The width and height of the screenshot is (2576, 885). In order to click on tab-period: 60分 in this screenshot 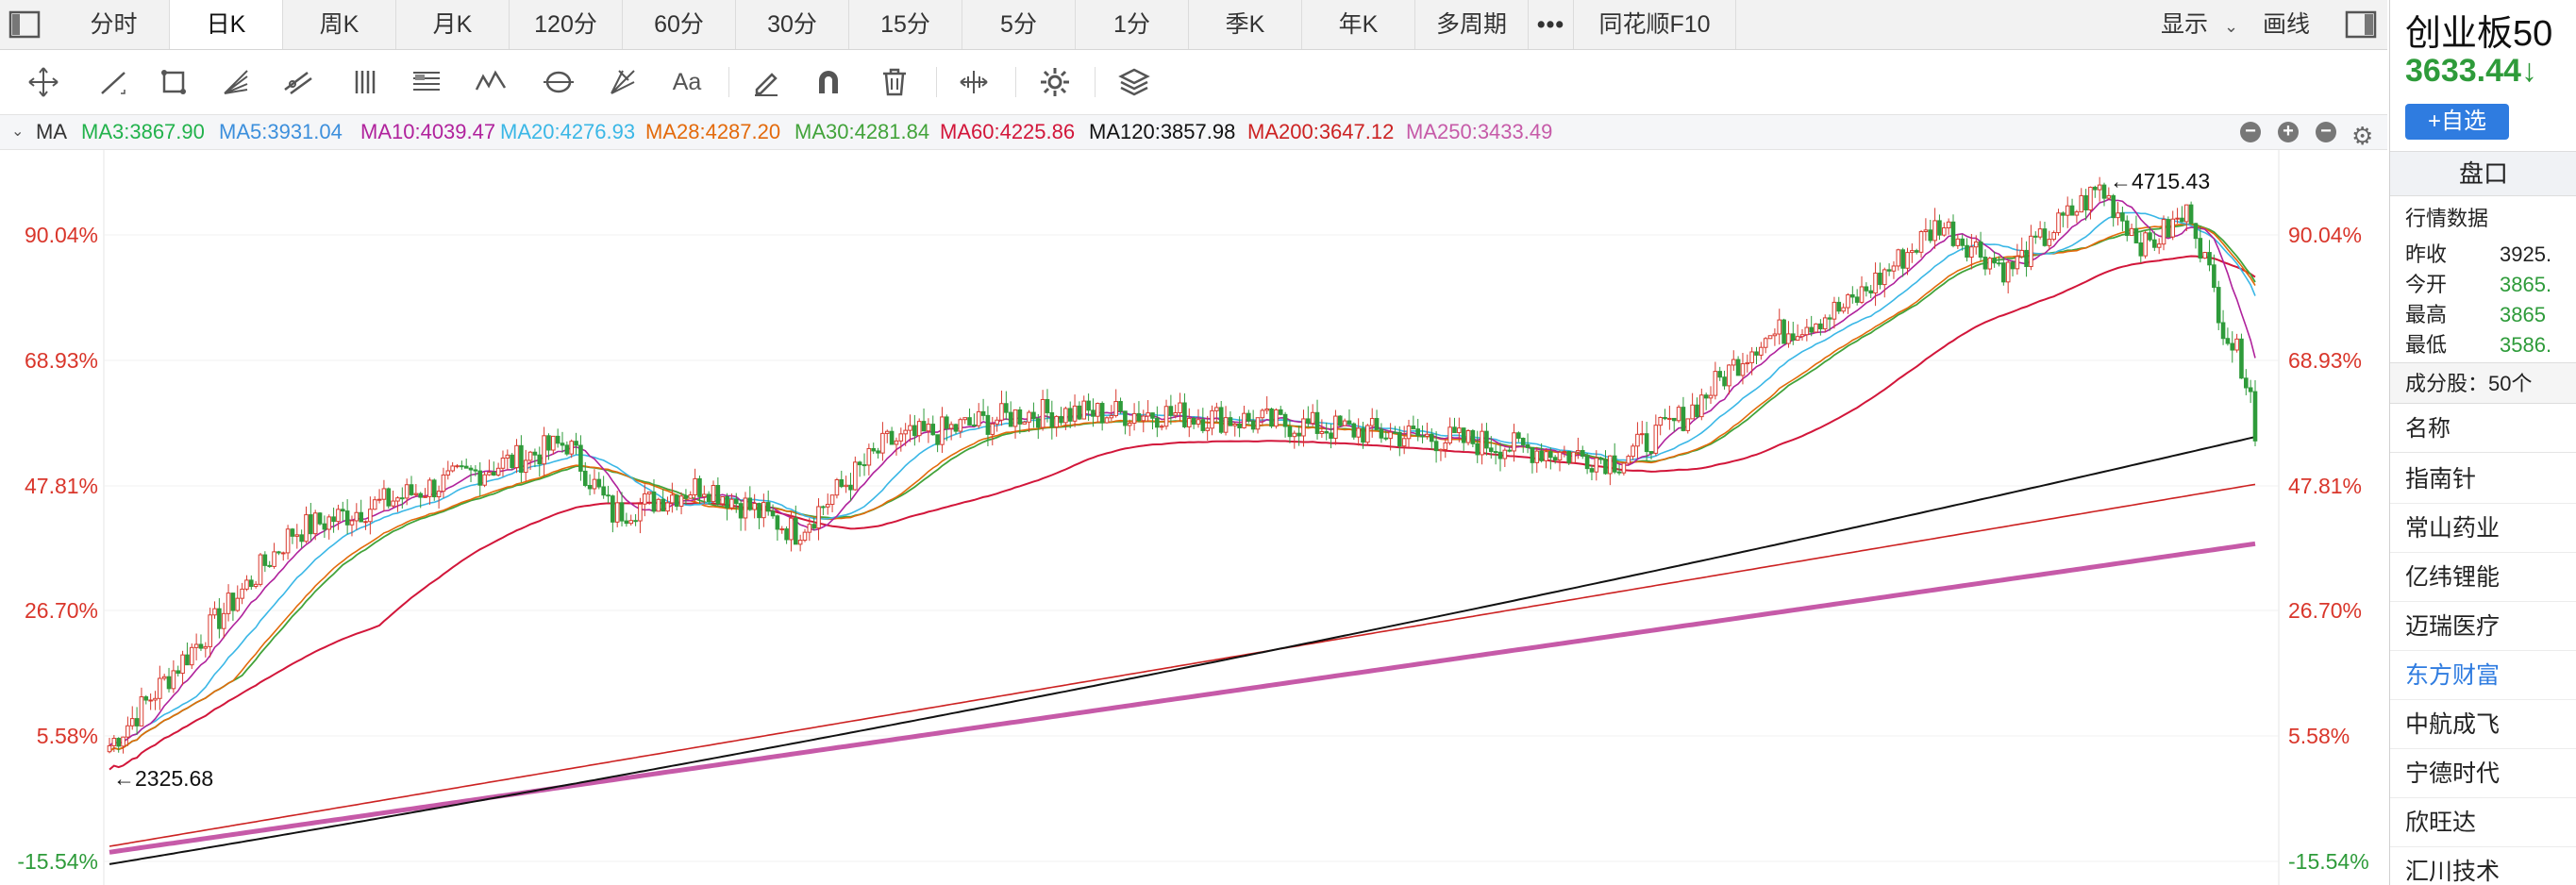, I will do `click(679, 24)`.